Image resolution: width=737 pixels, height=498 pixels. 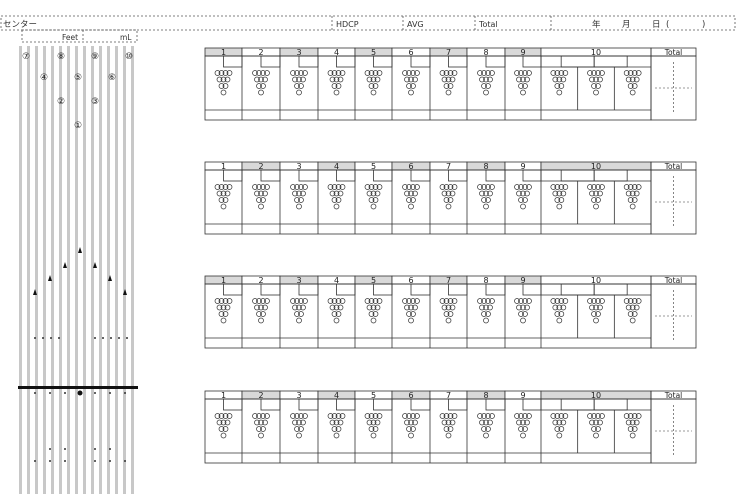 I want to click on scoresheet-4: 1 2 3 4 5 6 7 8 9 10 Total, so click(x=450, y=427).